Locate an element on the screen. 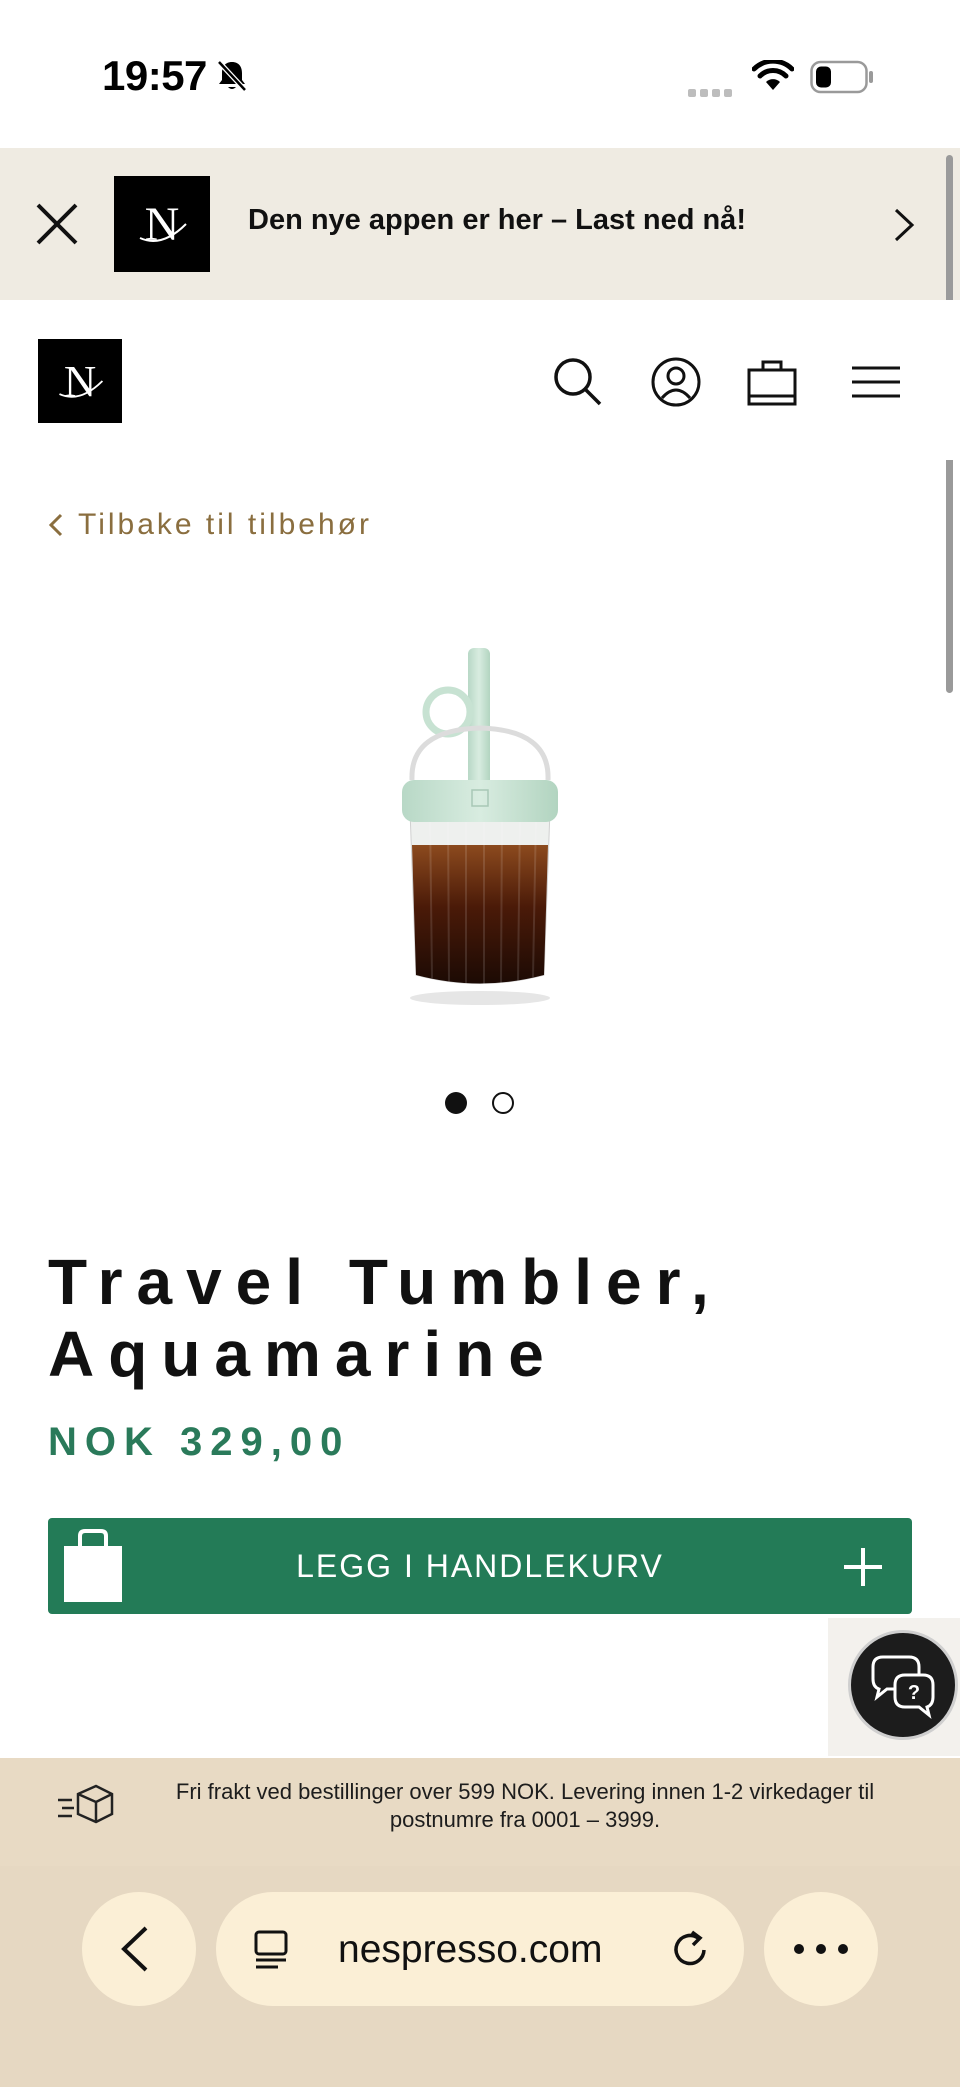 Image resolution: width=960 pixels, height=2087 pixels. more-icon is located at coordinates (821, 1949).